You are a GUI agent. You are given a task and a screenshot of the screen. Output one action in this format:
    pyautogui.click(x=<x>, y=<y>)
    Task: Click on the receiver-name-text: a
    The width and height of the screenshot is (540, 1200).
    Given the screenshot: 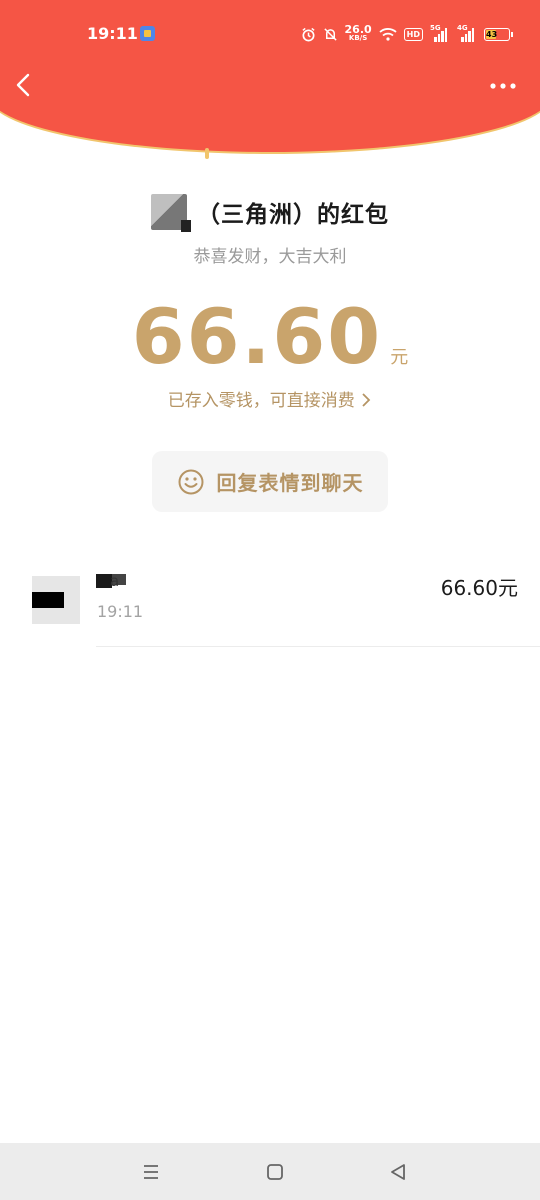 What is the action you would take?
    pyautogui.click(x=115, y=581)
    